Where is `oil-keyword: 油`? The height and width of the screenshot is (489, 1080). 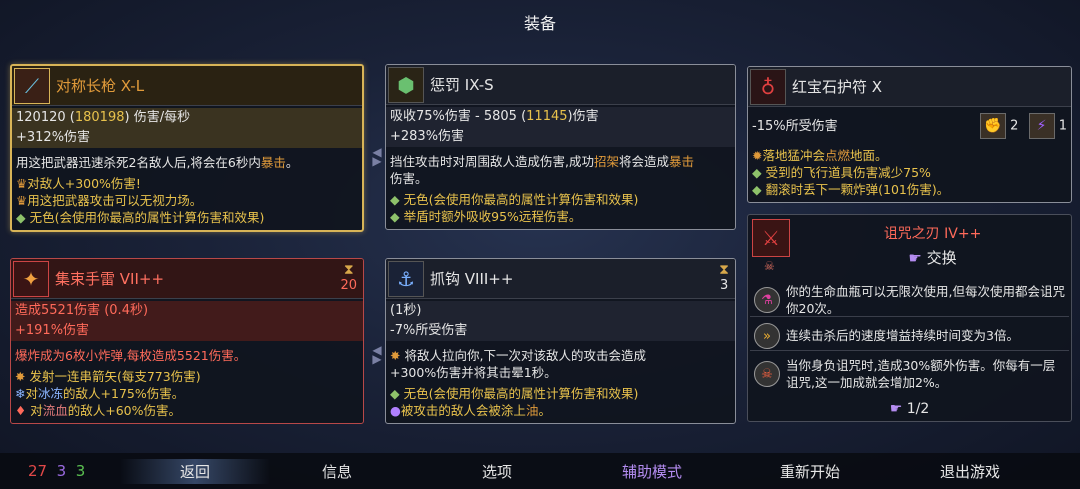
oil-keyword: 油 is located at coordinates (532, 410).